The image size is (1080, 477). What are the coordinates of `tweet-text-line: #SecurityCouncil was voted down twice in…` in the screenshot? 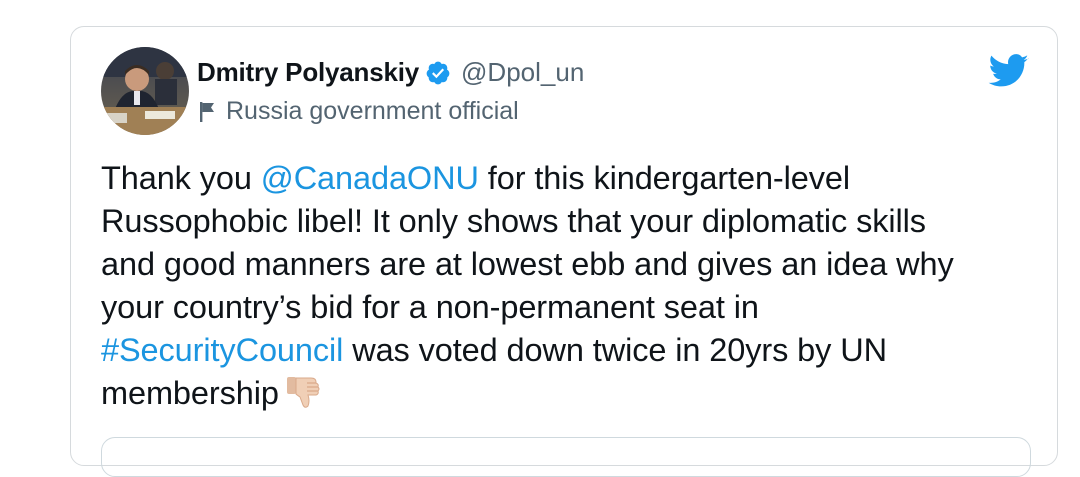 It's located at (571, 350).